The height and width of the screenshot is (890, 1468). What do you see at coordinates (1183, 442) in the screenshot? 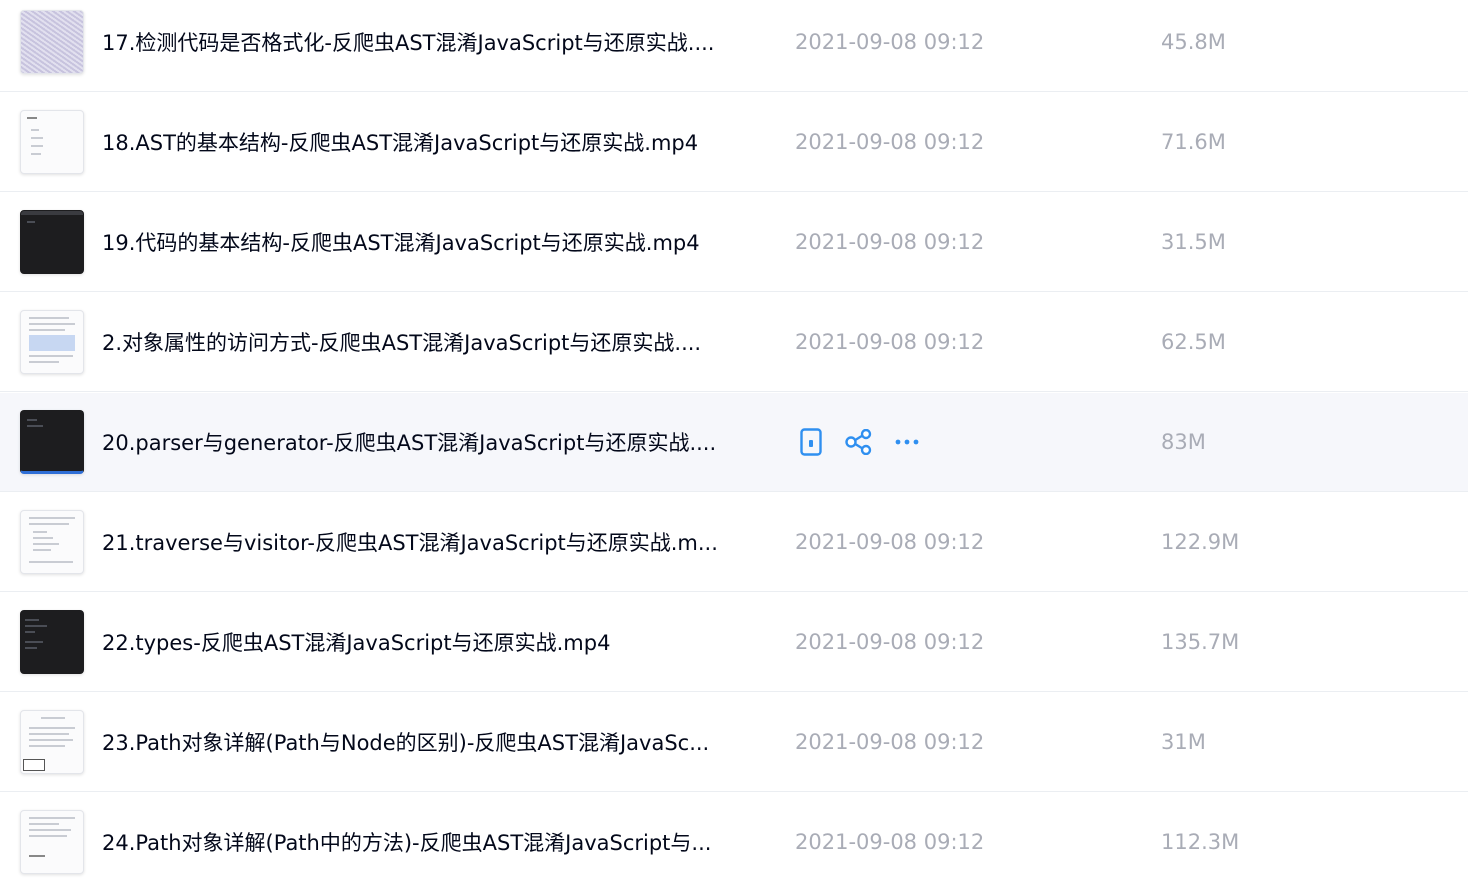
I see `file-size: 83M` at bounding box center [1183, 442].